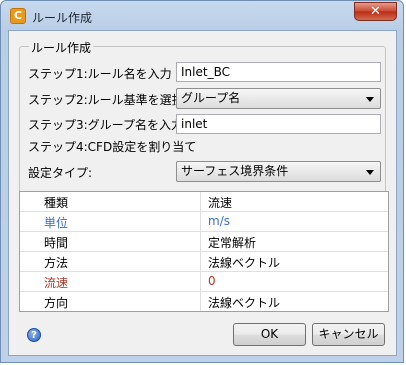  Describe the element at coordinates (56, 203) in the screenshot. I see `row-key: 種類` at that location.